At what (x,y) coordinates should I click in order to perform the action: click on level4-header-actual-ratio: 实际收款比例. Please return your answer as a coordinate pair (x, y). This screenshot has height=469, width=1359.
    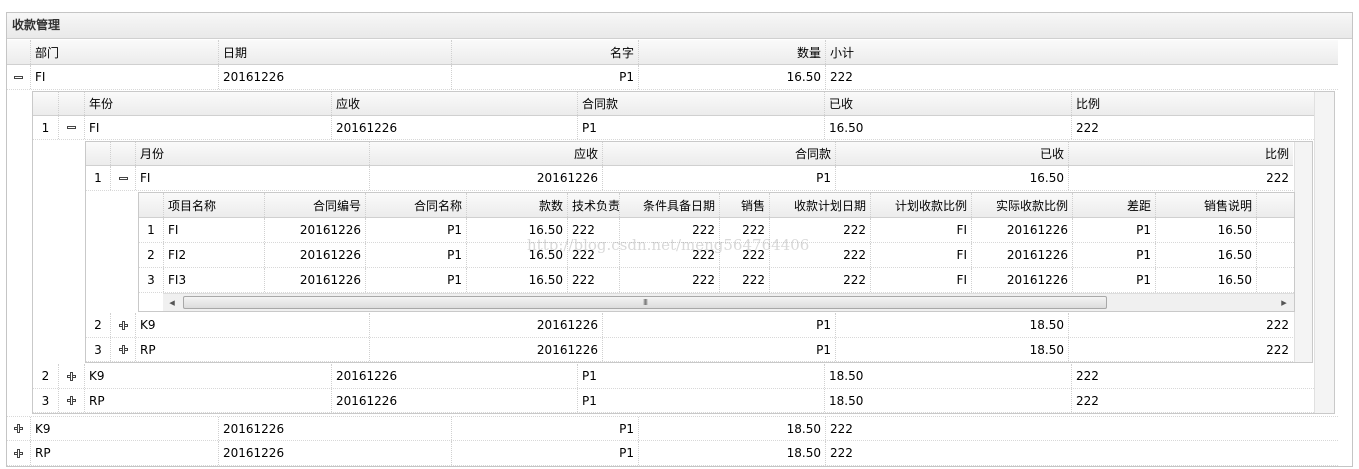
    Looking at the image, I should click on (1022, 205).